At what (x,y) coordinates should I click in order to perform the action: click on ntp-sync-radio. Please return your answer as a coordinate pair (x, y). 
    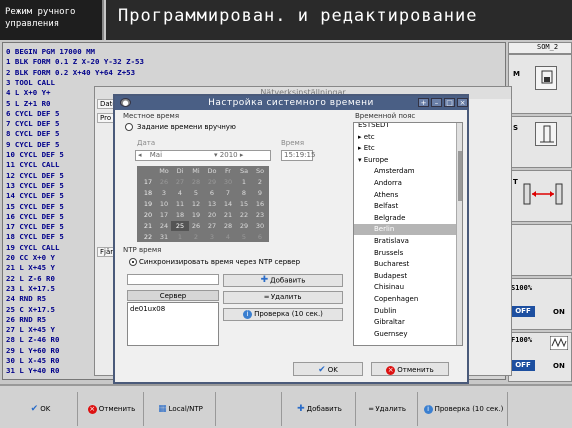
    Looking at the image, I should click on (133, 262).